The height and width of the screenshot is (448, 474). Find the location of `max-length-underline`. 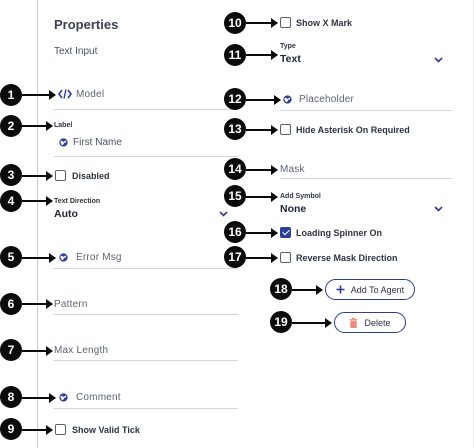

max-length-underline is located at coordinates (146, 360).